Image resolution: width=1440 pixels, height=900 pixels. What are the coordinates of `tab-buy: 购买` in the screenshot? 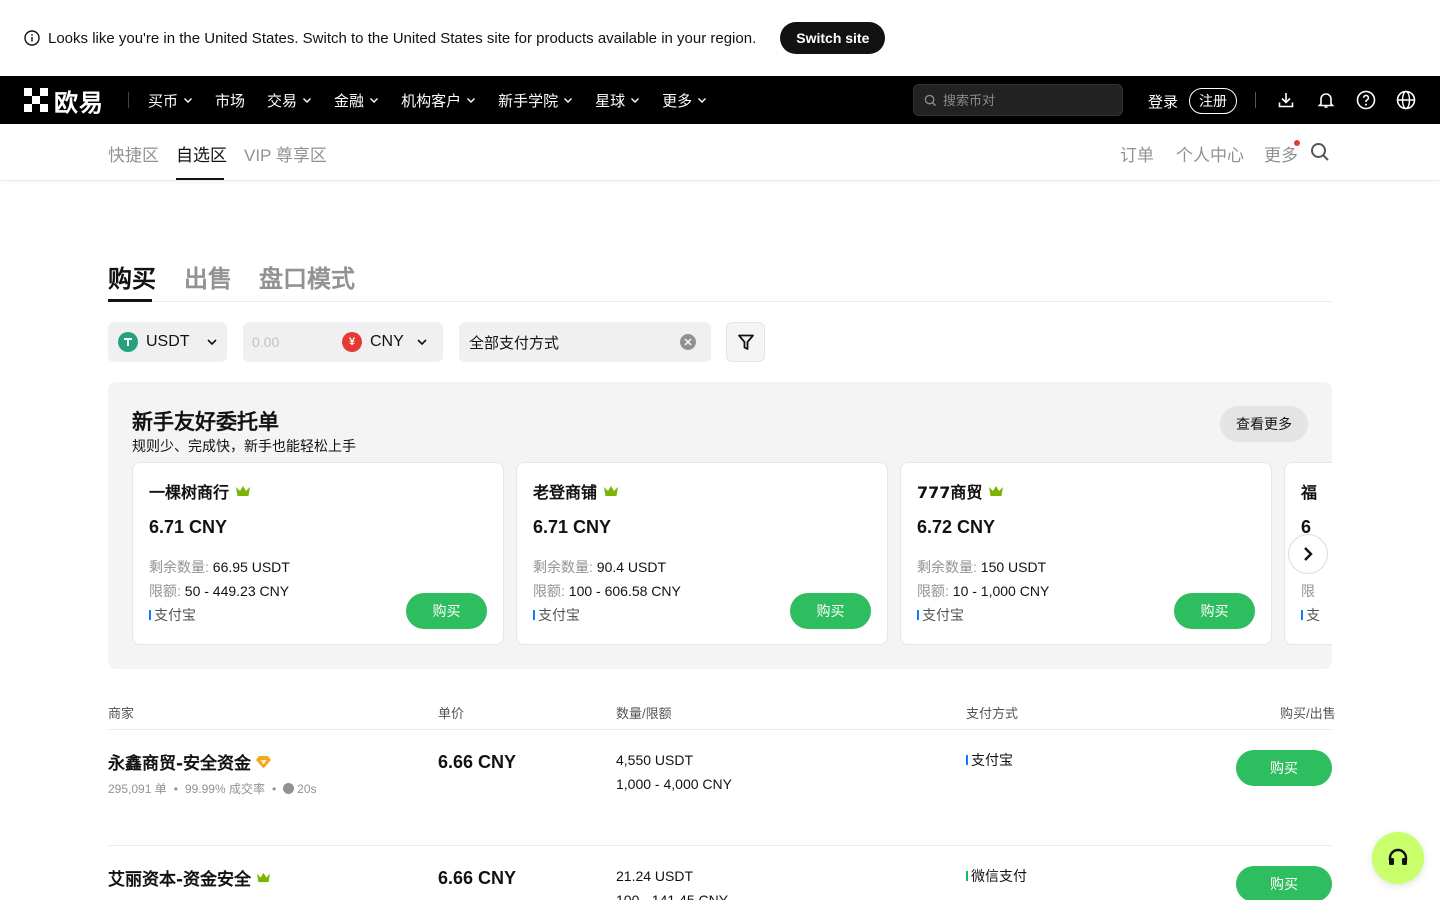 It's located at (132, 276).